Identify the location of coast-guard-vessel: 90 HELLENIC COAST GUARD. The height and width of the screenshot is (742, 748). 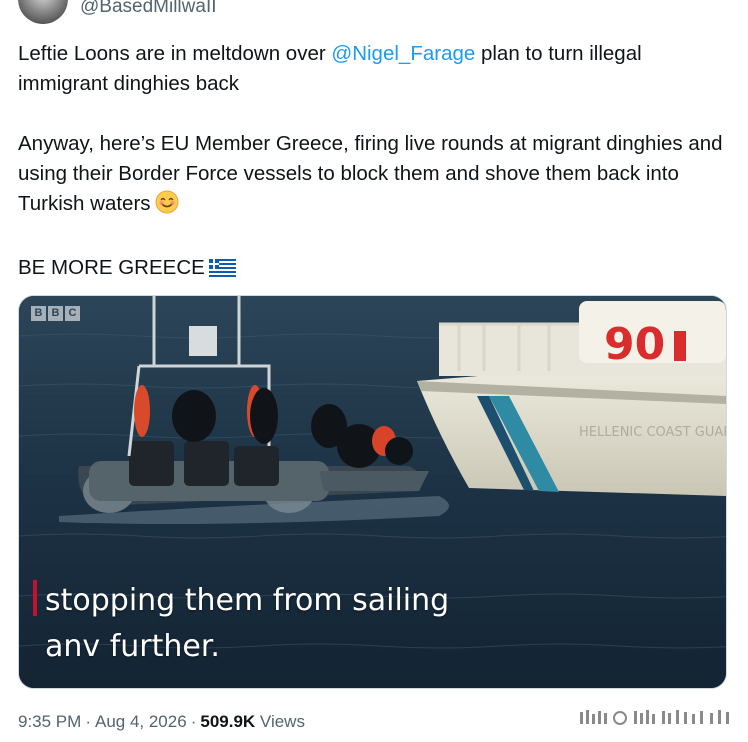
(571, 398).